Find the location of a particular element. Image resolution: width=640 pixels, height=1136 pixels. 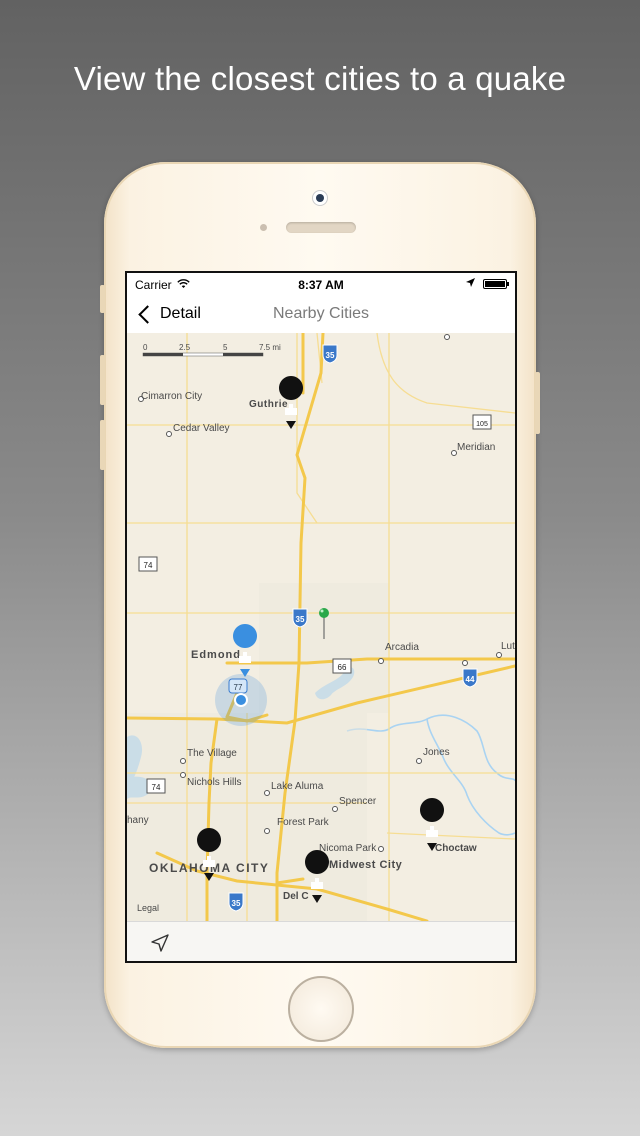

place-label: Cimarron City is located at coordinates (171, 396).